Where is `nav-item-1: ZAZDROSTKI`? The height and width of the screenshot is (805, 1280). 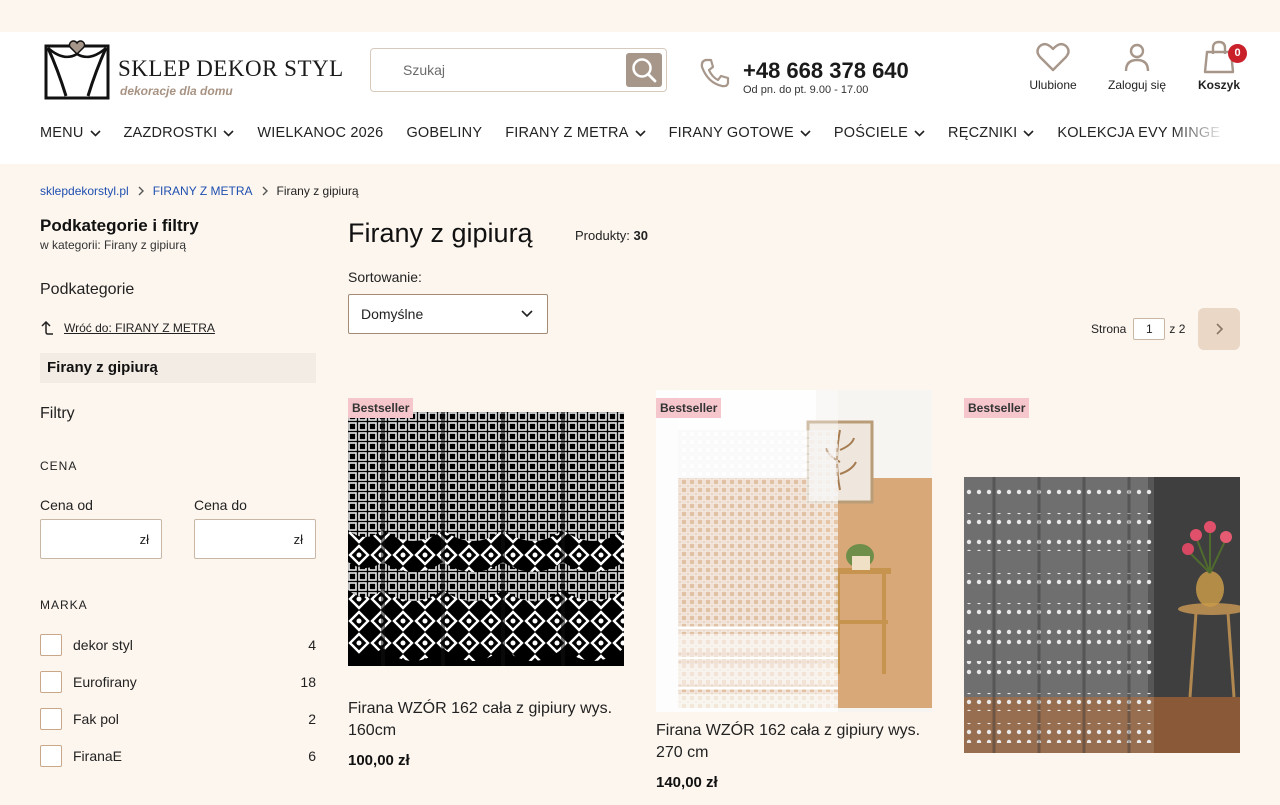
nav-item-1: ZAZDROSTKI is located at coordinates (179, 133).